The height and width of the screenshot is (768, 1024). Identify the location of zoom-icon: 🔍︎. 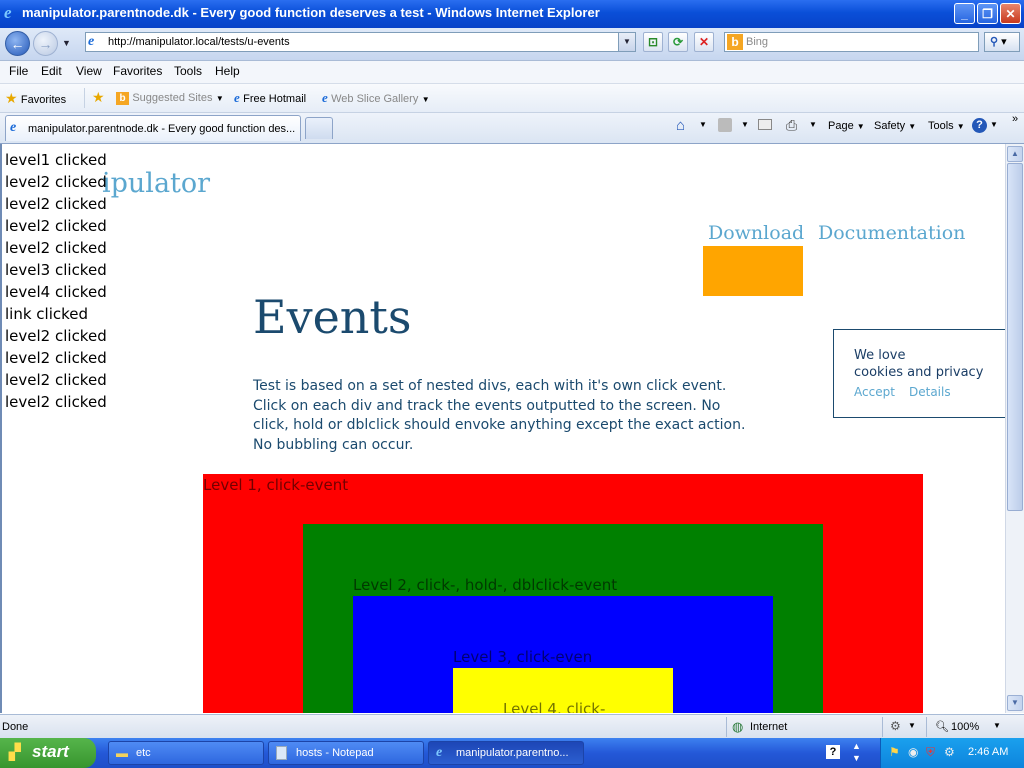
(942, 726).